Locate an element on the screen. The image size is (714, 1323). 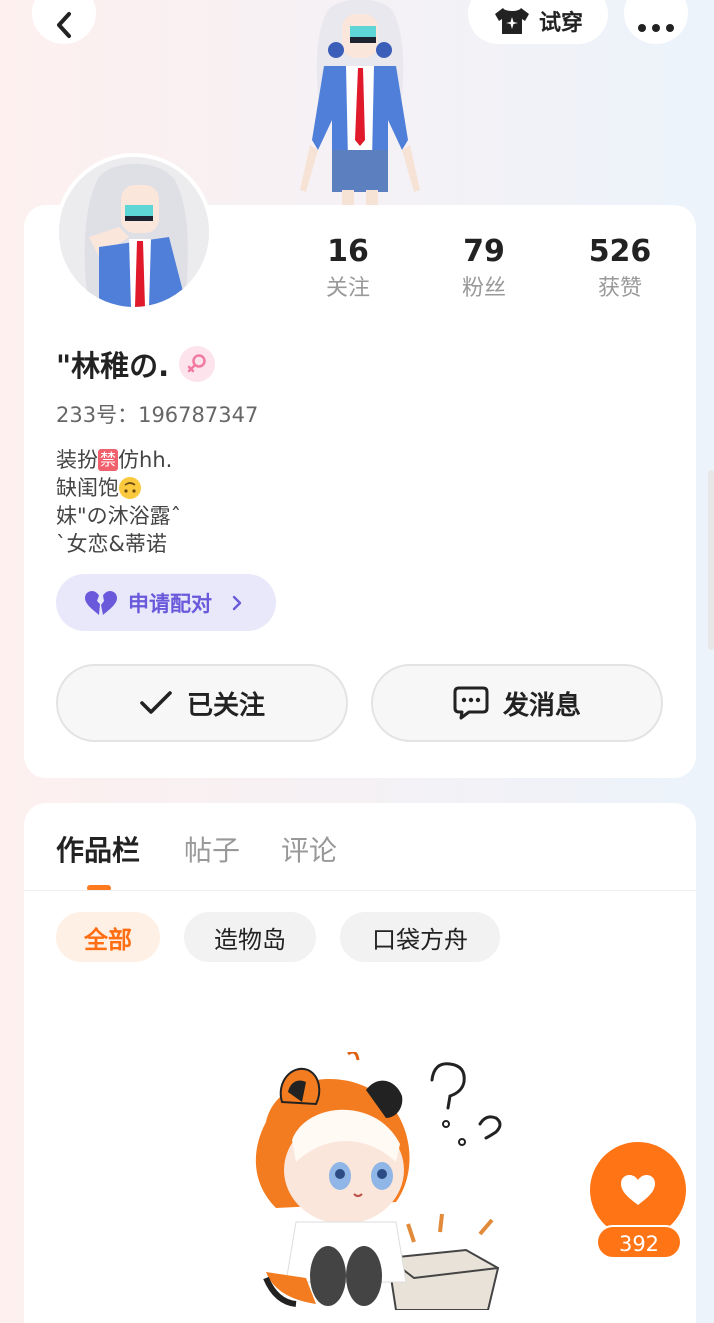
bio-line-1: 装扮 禁仿hh. is located at coordinates (114, 460).